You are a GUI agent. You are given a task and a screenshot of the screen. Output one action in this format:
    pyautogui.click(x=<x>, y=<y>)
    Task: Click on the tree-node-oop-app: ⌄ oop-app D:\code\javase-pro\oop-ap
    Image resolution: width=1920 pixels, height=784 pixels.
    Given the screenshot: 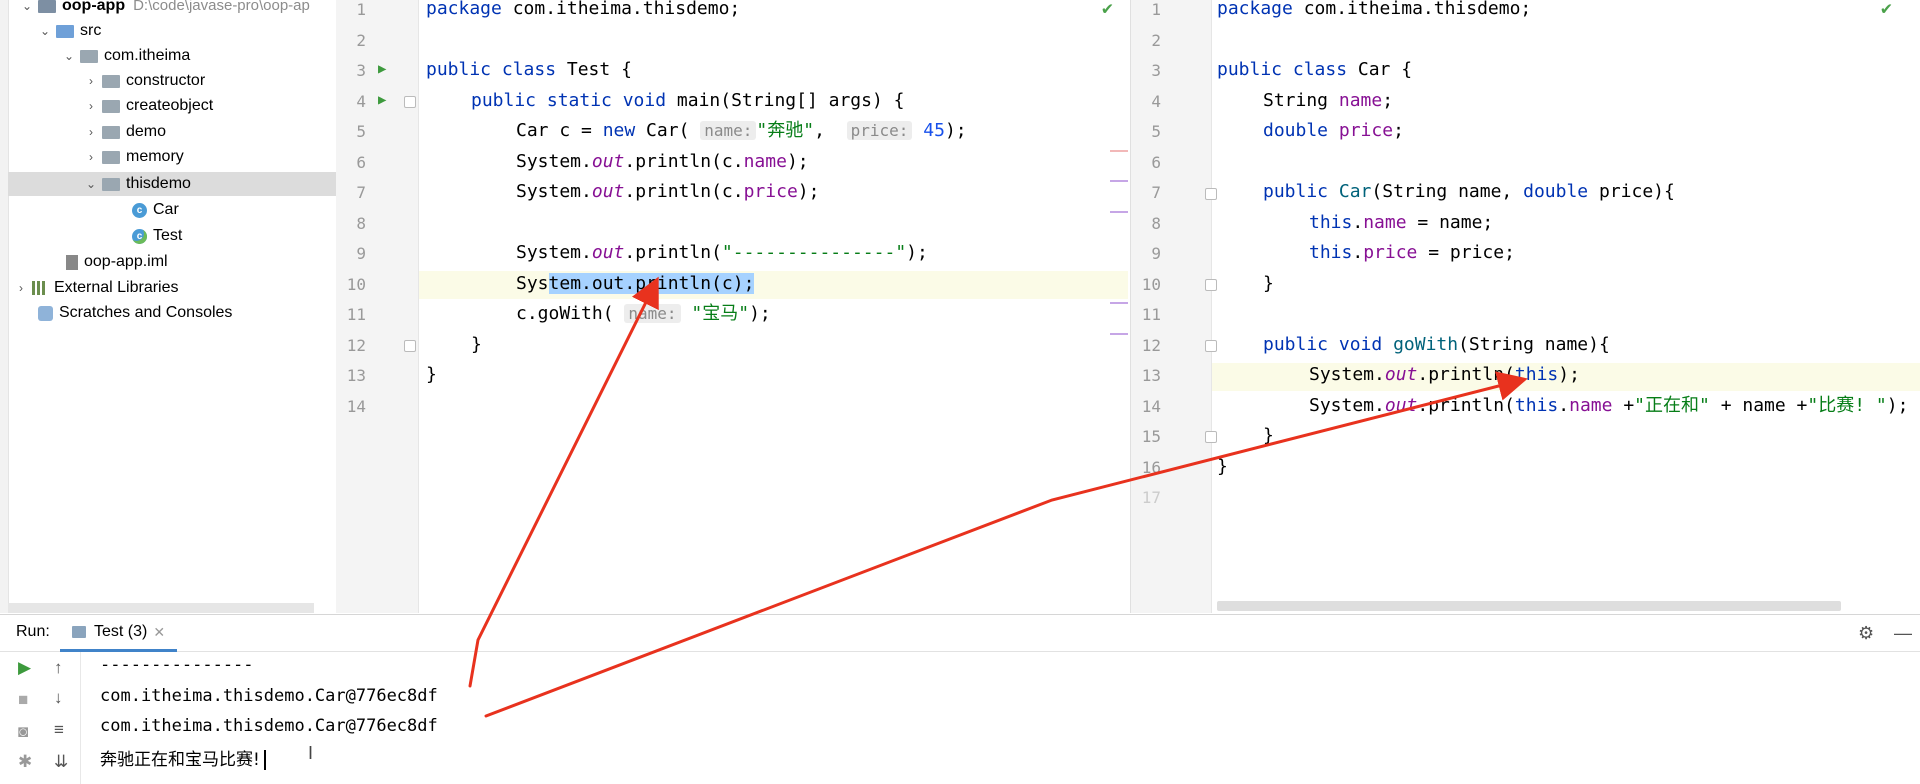 What is the action you would take?
    pyautogui.click(x=165, y=9)
    